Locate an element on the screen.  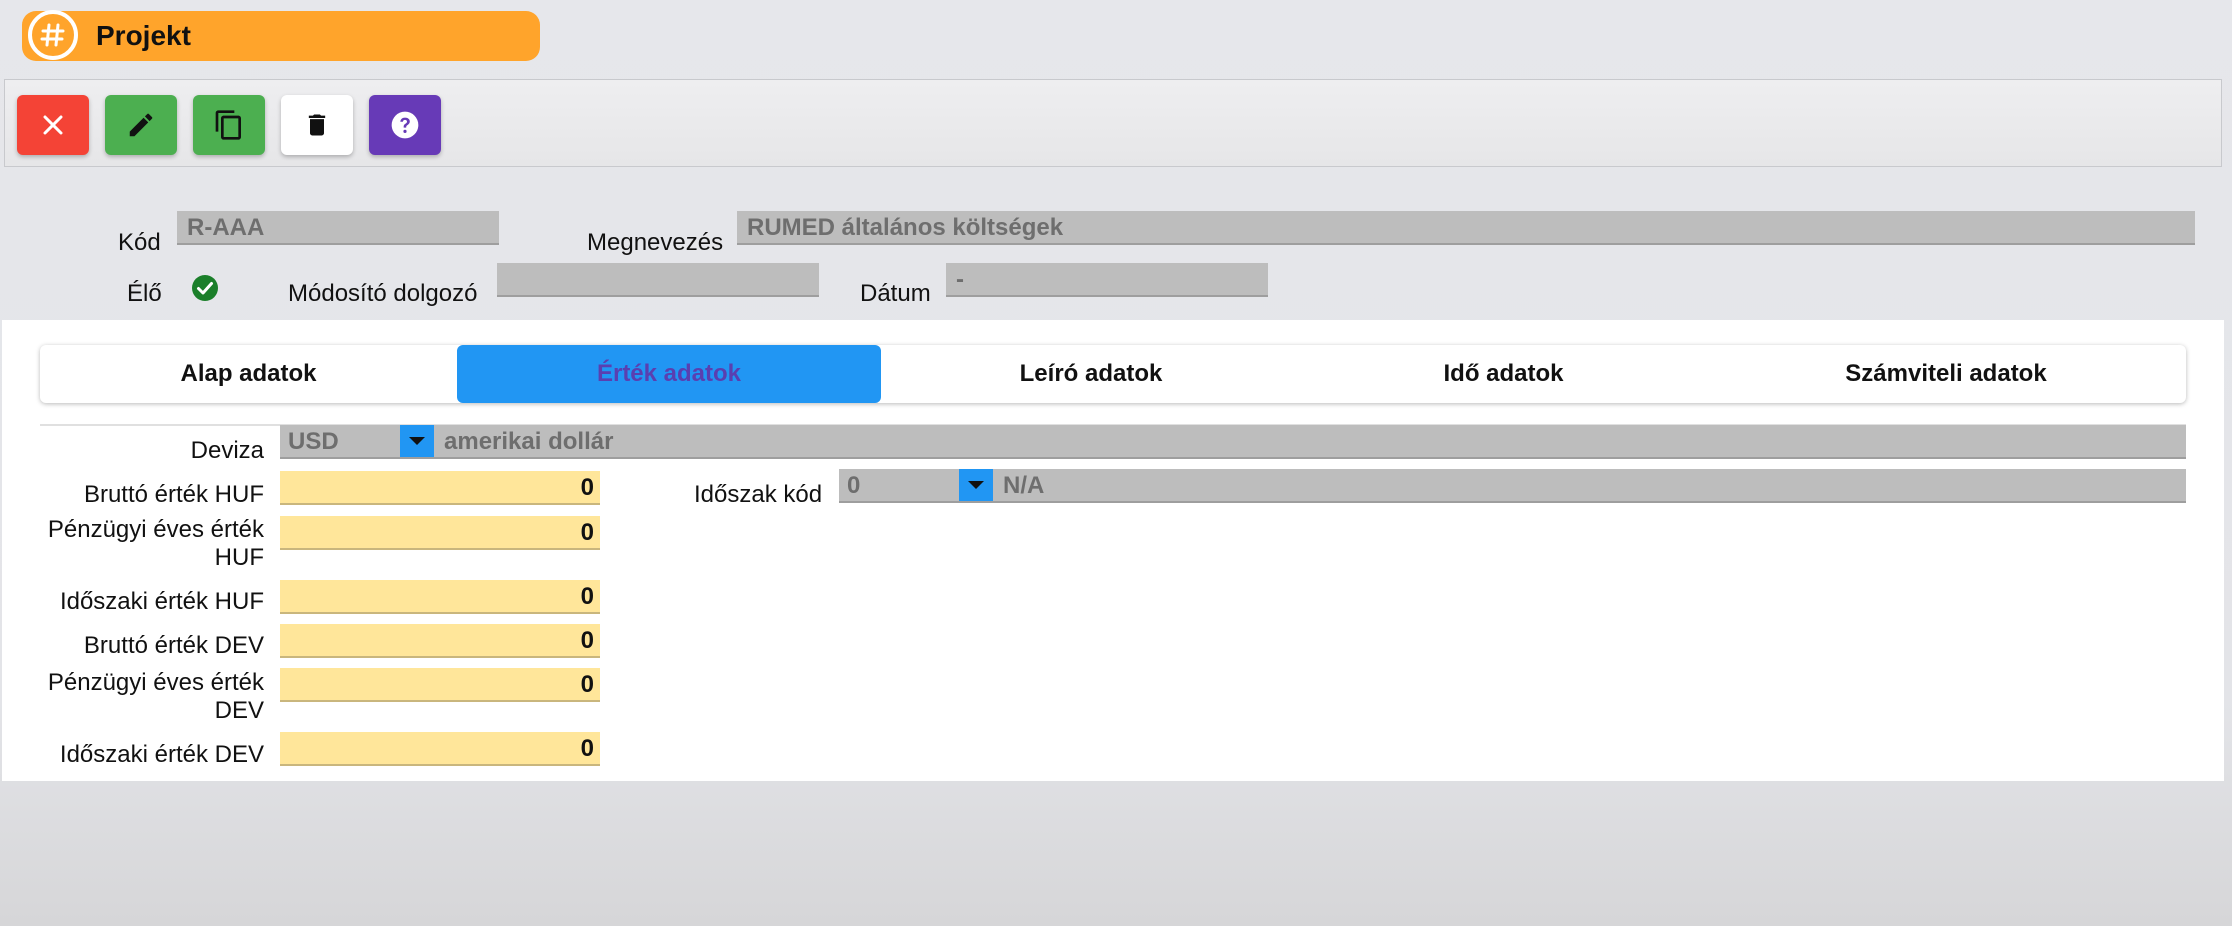
close-button is located at coordinates (53, 125).